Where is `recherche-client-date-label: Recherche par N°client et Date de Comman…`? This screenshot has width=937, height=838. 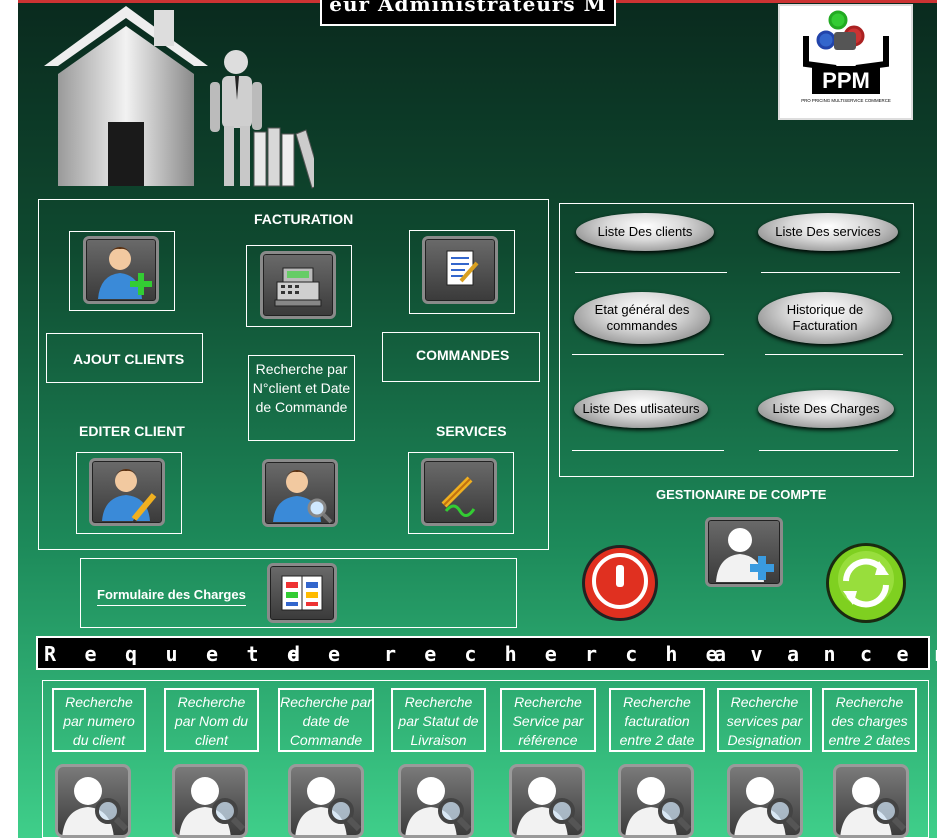 recherche-client-date-label: Recherche par N°client et Date de Comman… is located at coordinates (301, 388).